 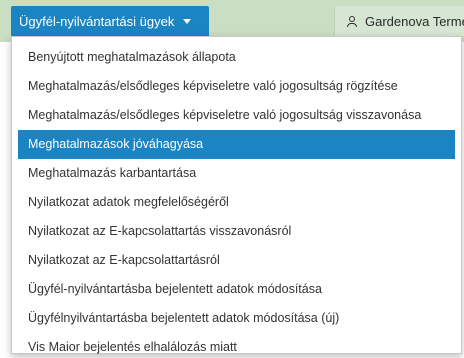 What do you see at coordinates (187, 21) in the screenshot?
I see `caret-down-icon` at bounding box center [187, 21].